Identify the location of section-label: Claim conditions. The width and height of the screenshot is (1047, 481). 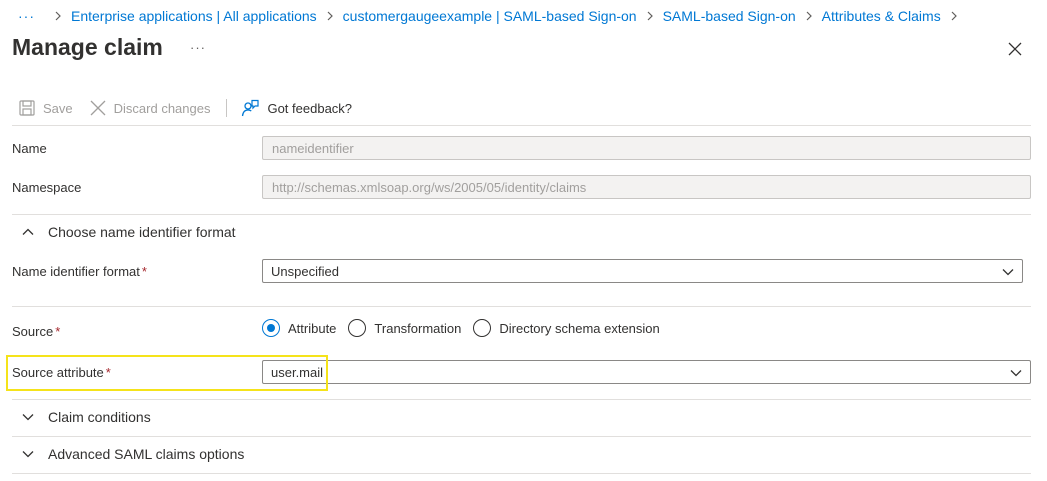
(99, 417).